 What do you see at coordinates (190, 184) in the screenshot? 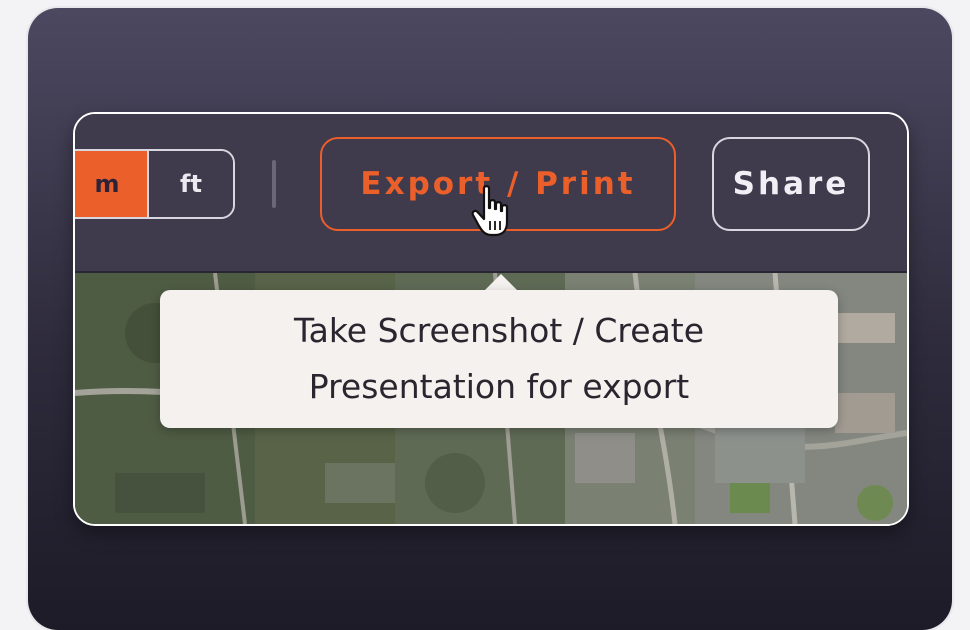
I see `unit-imperial-button: ft` at bounding box center [190, 184].